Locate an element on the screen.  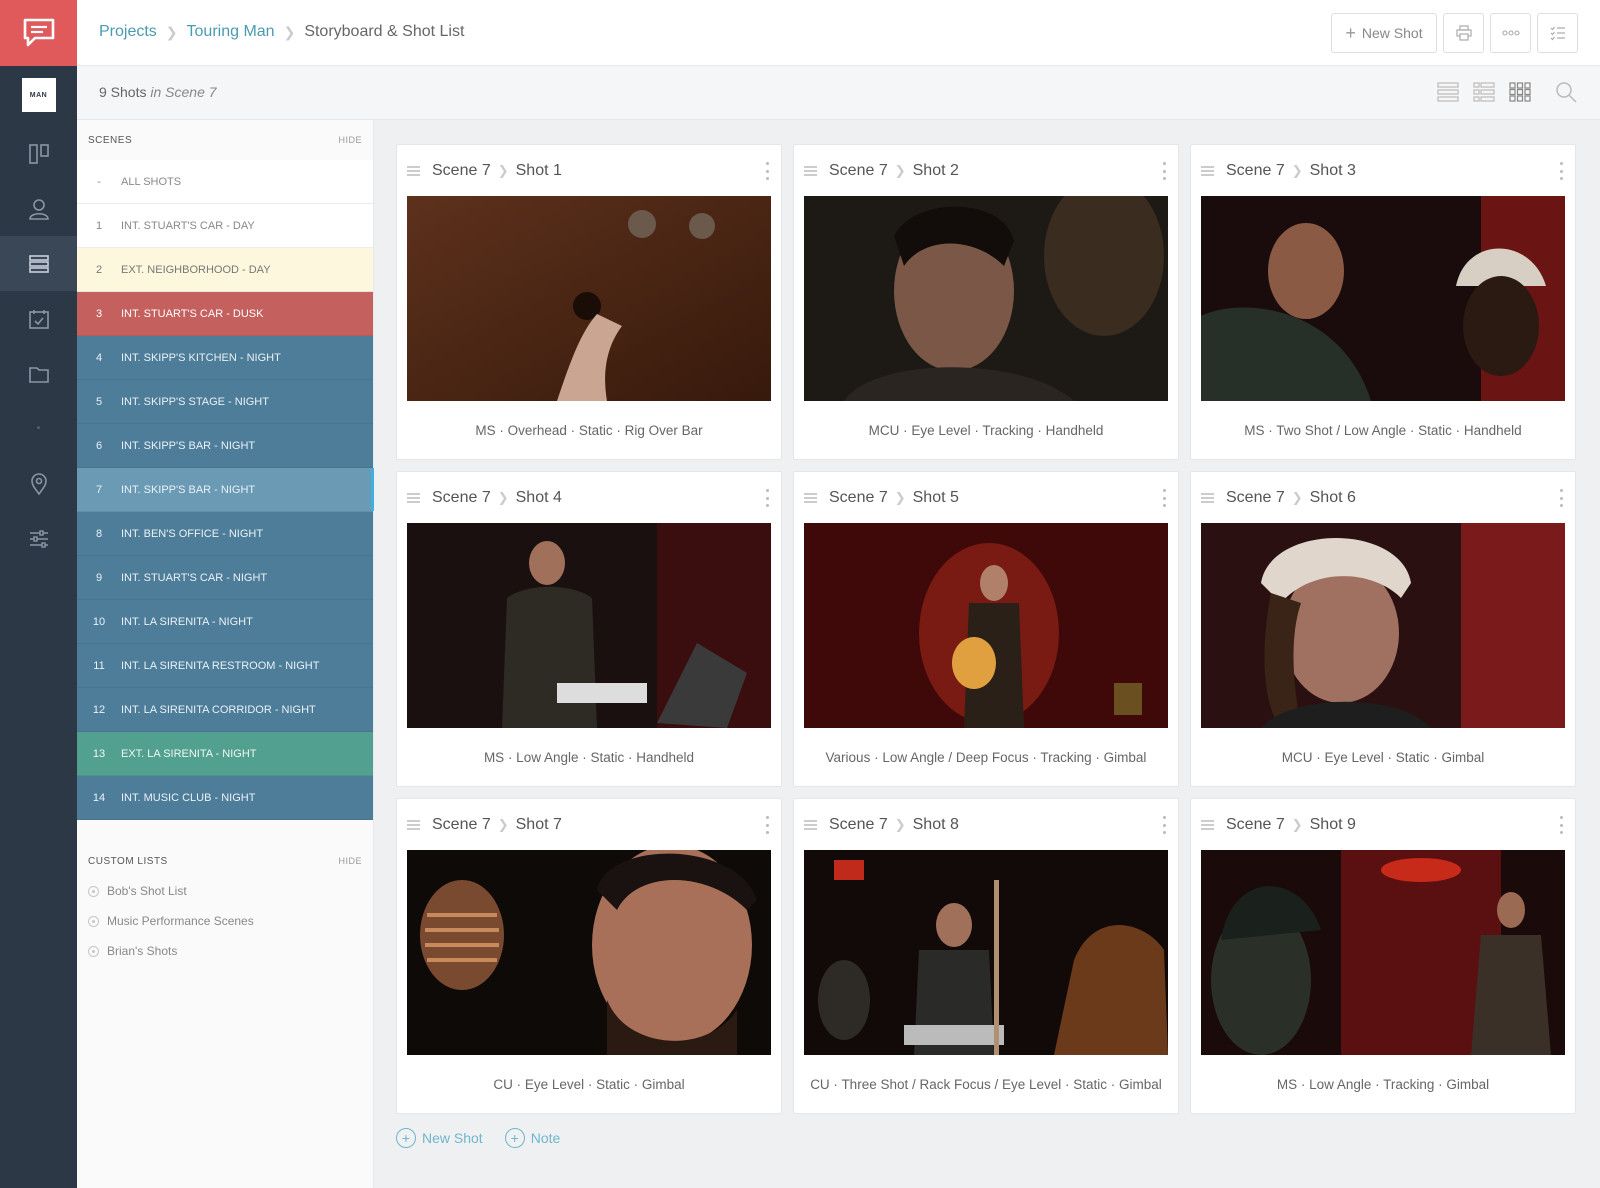
scene-row: 12 INT. LA SIRENITA CORRIDOR - NIGHT is located at coordinates (225, 710).